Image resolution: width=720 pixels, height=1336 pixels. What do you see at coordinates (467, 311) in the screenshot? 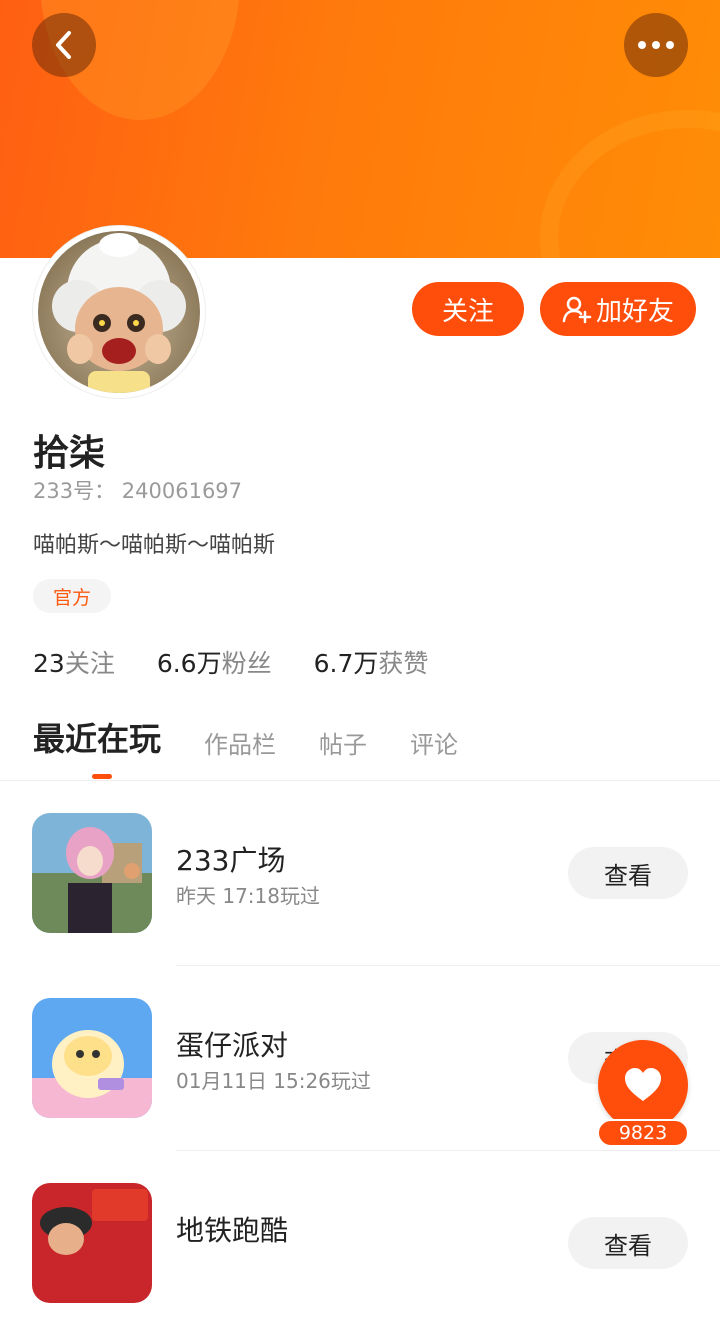
I see `follow-label: 关注` at bounding box center [467, 311].